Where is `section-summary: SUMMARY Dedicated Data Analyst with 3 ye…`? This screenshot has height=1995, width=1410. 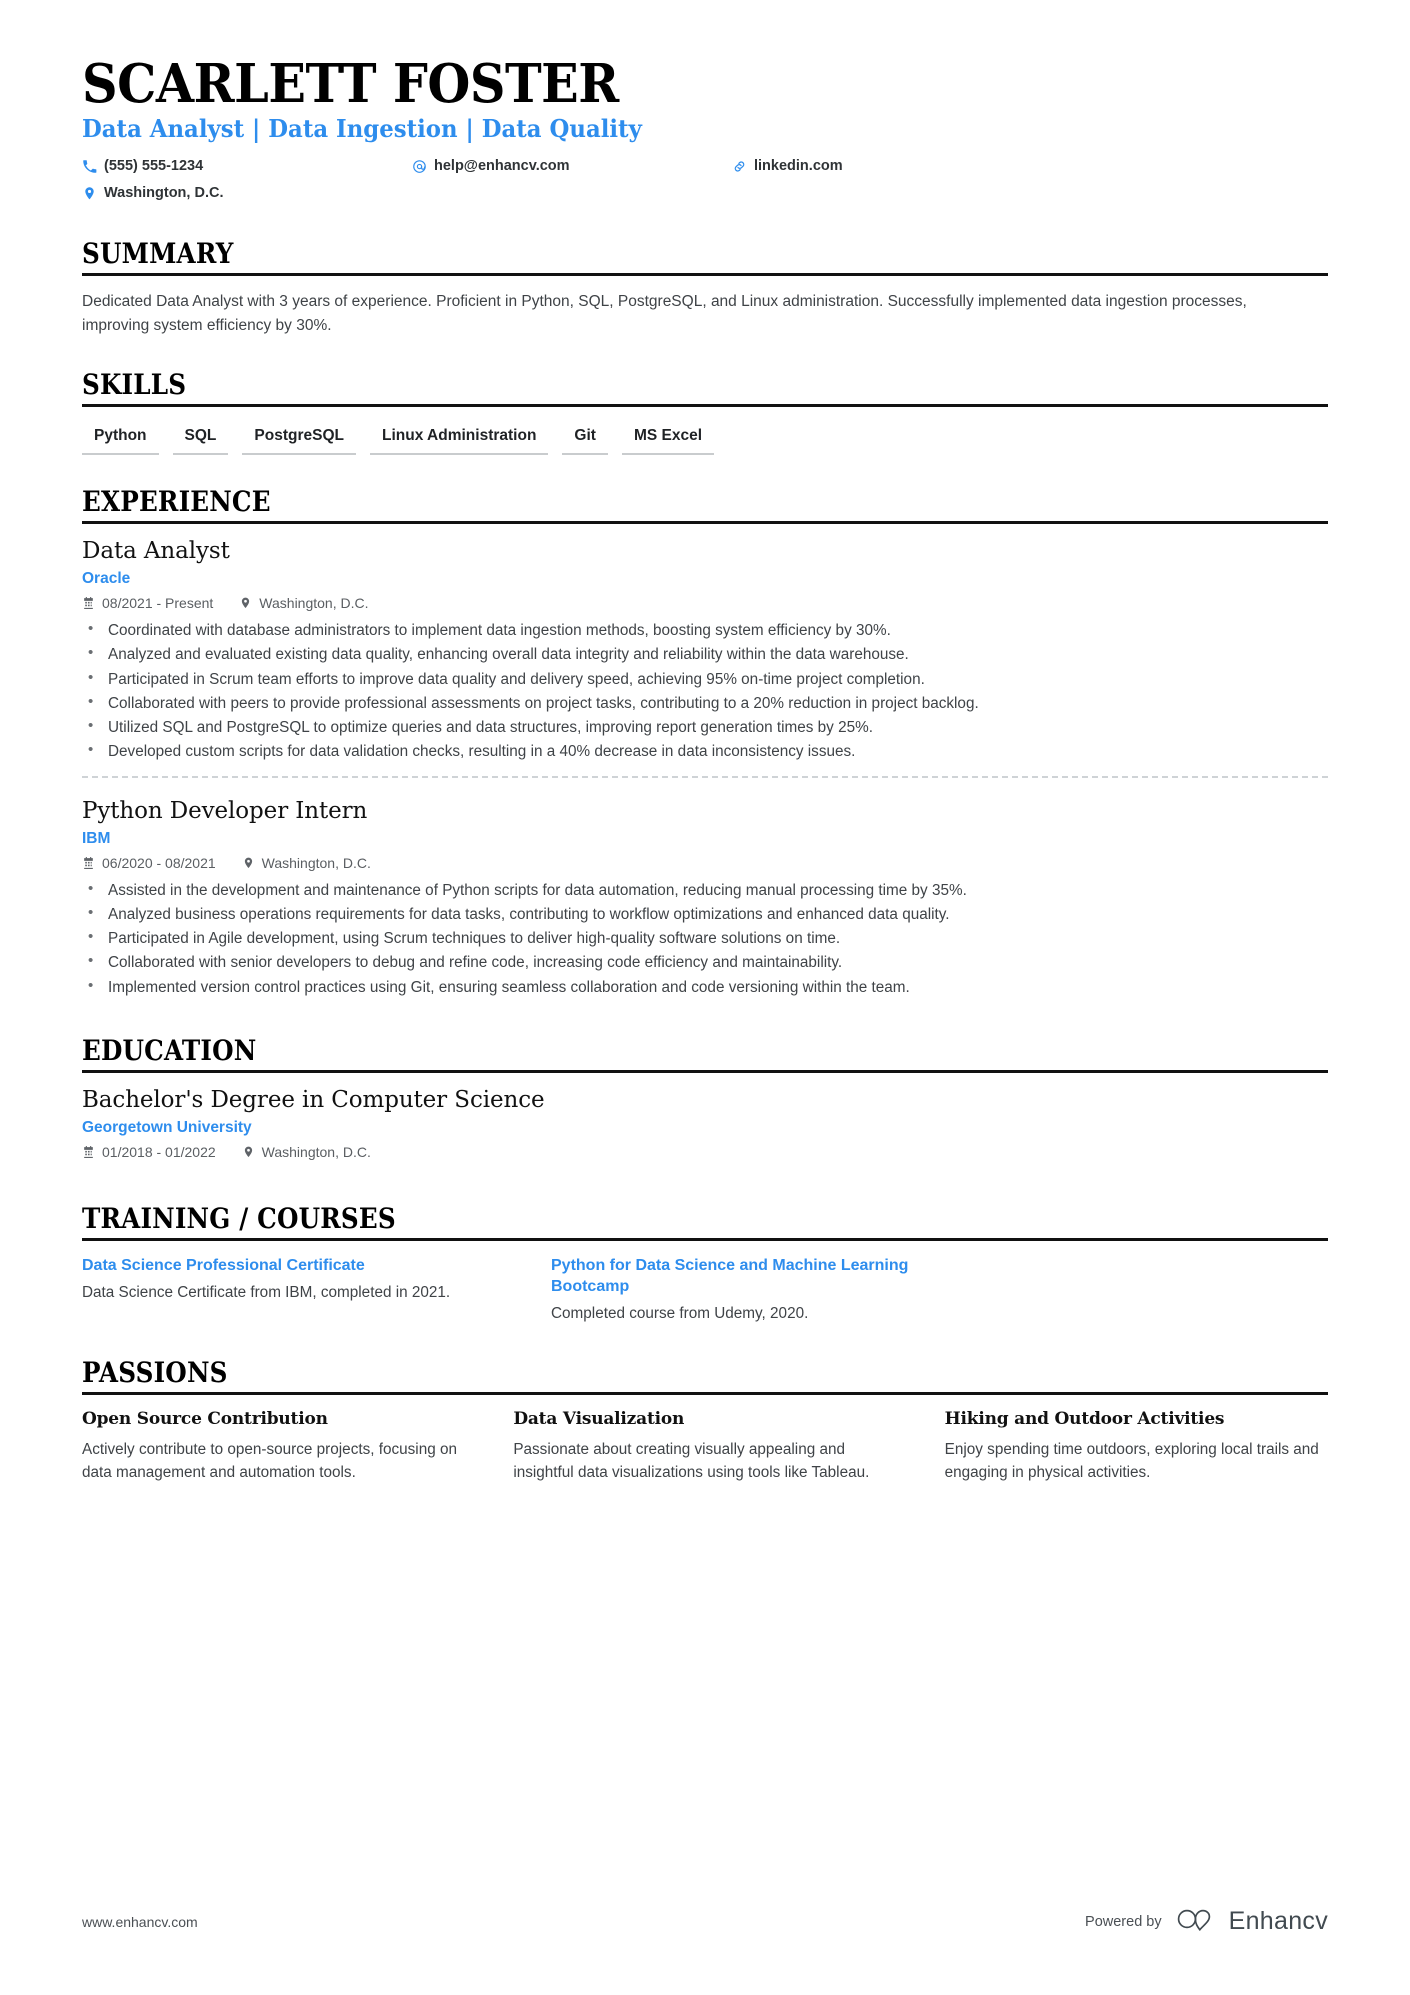 section-summary: SUMMARY Dedicated Data Analyst with 3 ye… is located at coordinates (705, 287).